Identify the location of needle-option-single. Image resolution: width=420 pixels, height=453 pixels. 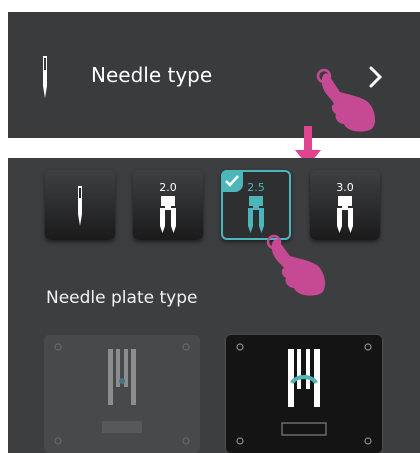
(80, 205).